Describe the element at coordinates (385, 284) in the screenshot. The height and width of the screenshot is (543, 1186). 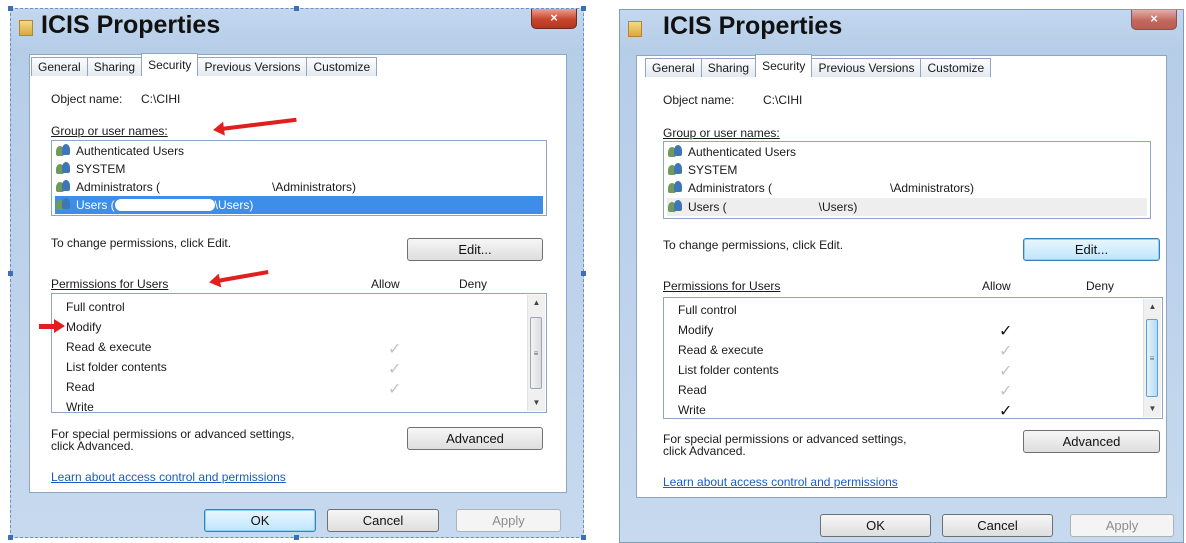
I see `allow-column-header: Allow` at that location.